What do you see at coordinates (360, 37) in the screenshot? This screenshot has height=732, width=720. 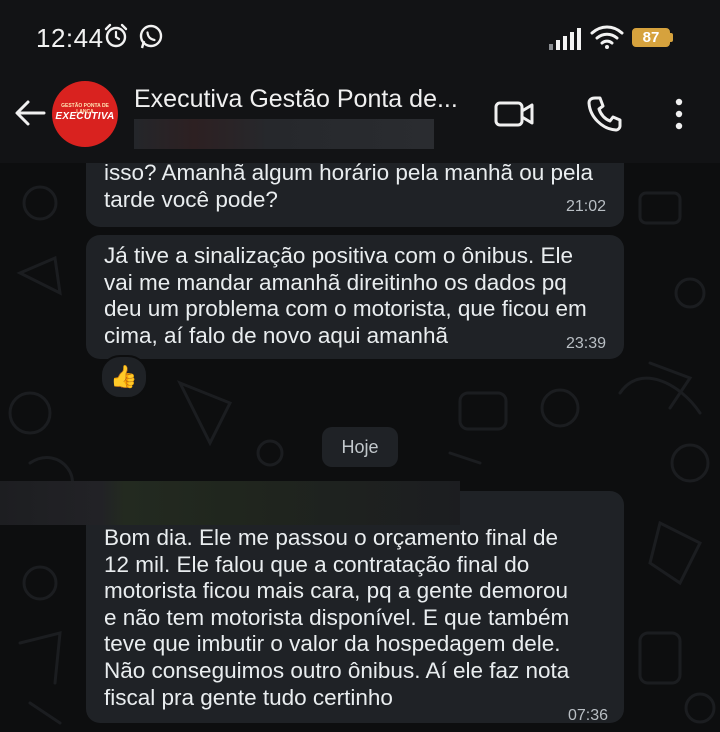 I see `status-bar: 12:44 87` at bounding box center [360, 37].